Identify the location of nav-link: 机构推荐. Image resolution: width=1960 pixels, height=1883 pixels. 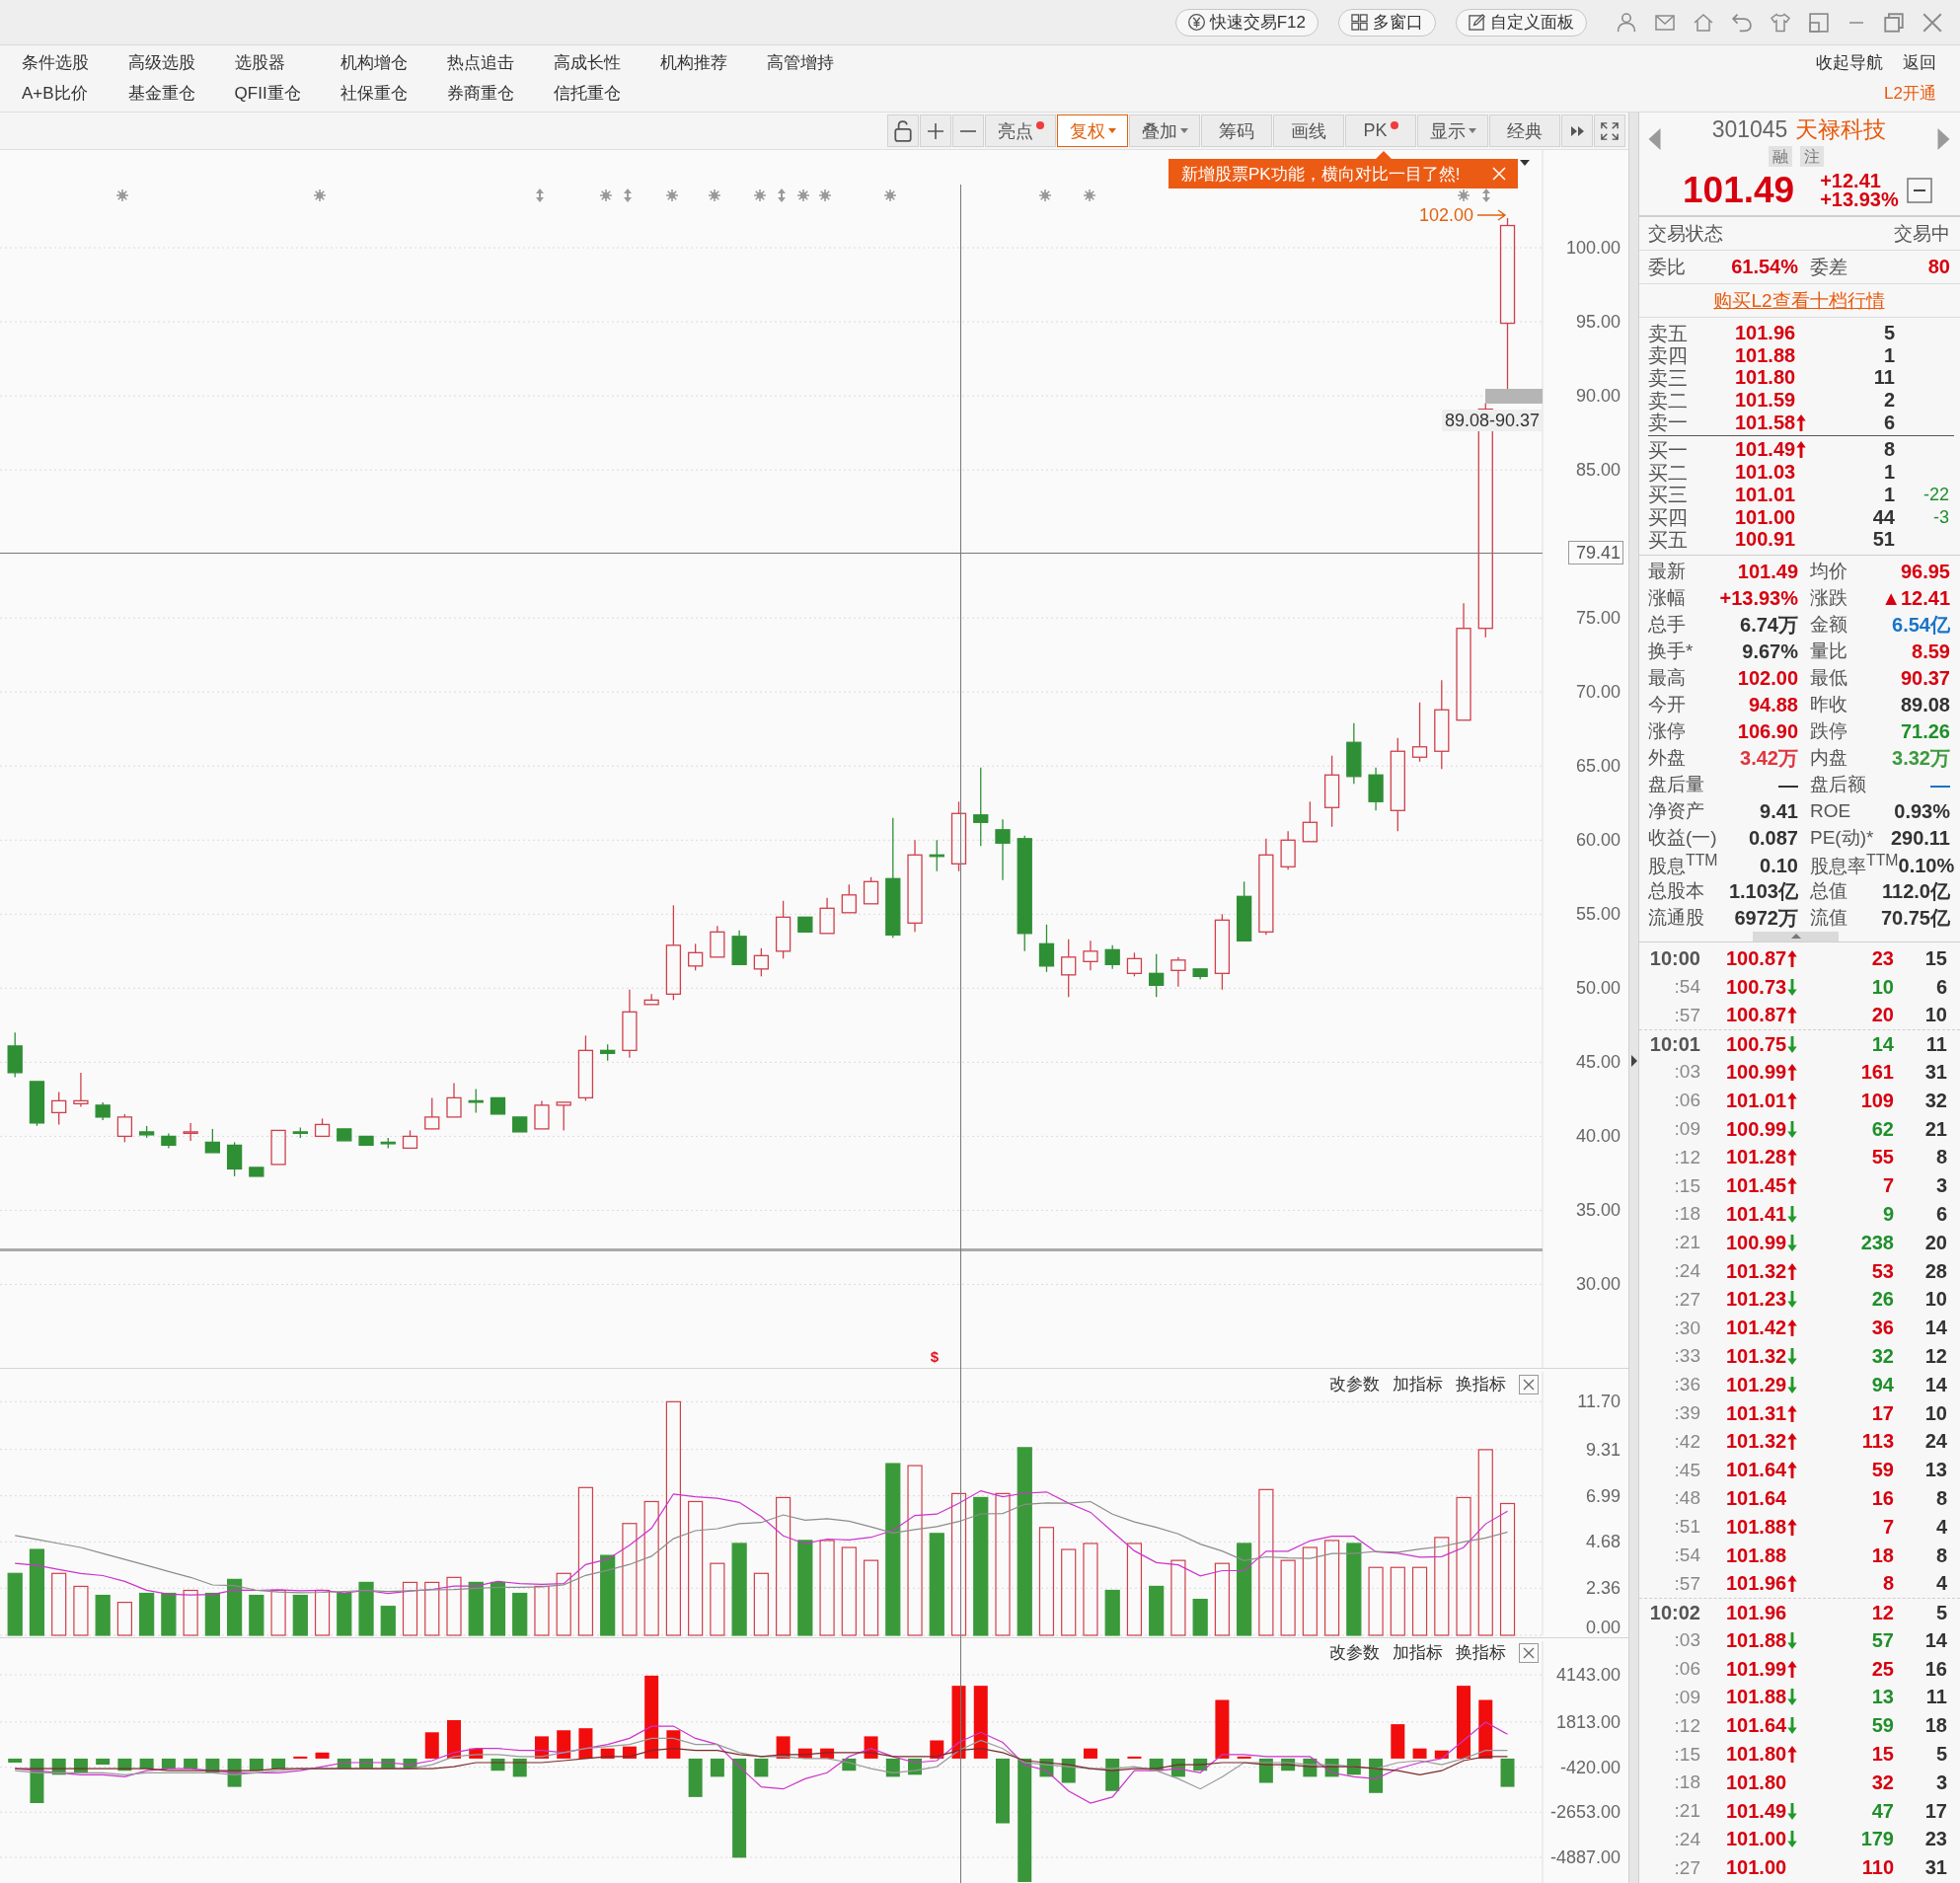
(693, 63).